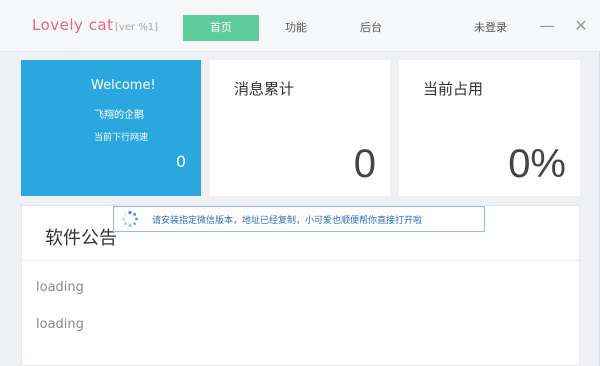 This screenshot has width=600, height=366. Describe the element at coordinates (73, 25) in the screenshot. I see `app-title: Lovely cat` at that location.